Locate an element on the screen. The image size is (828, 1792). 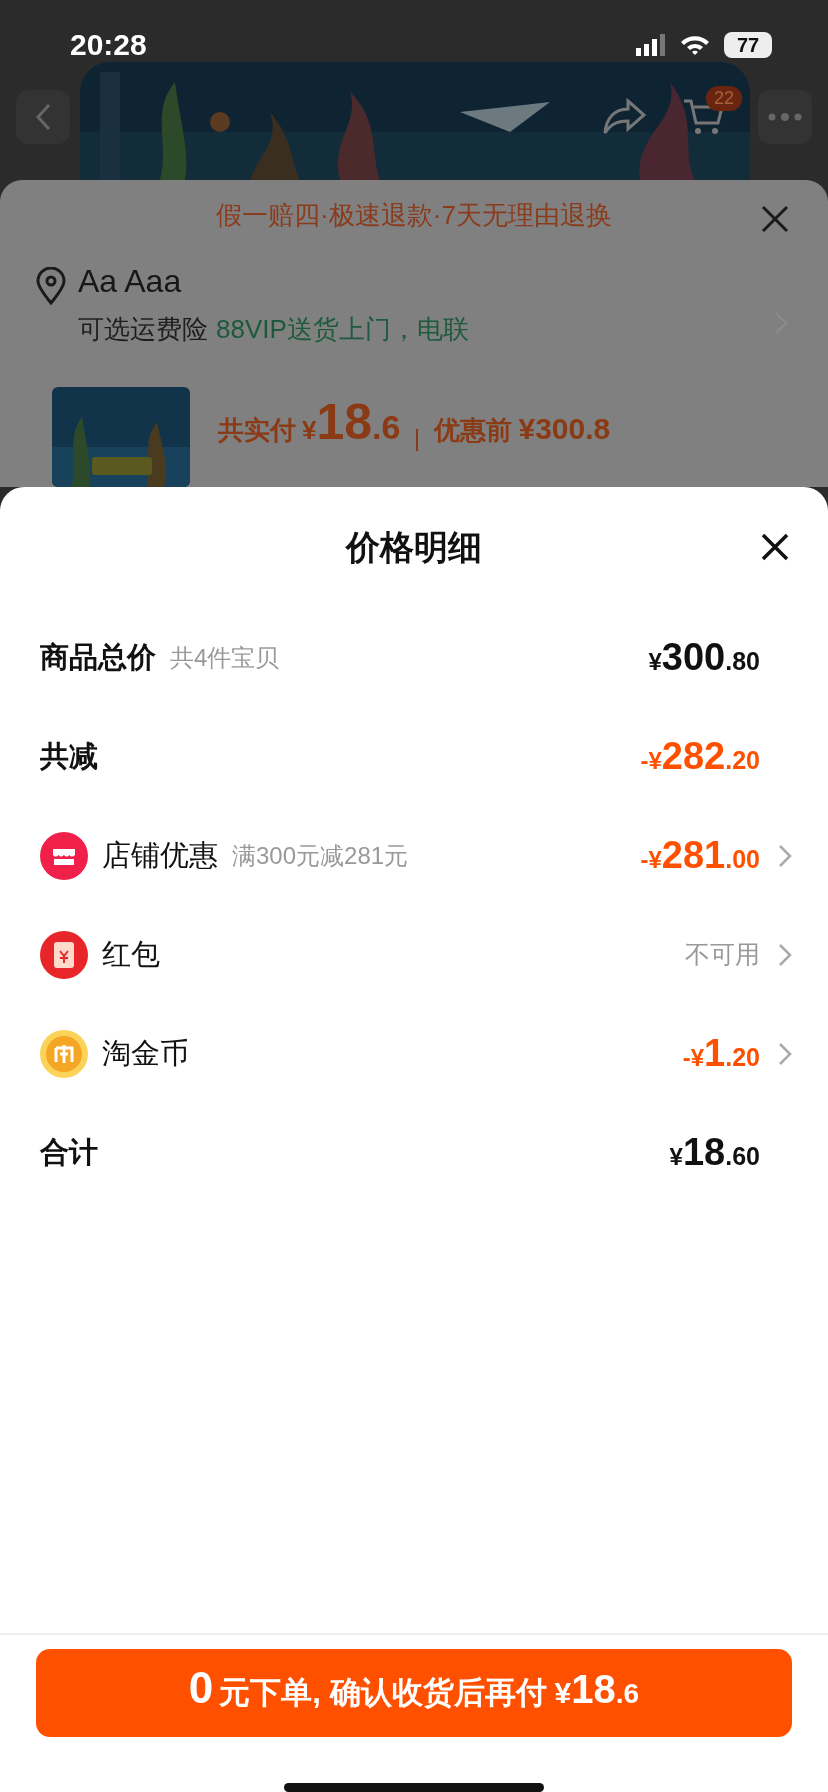
more-icon is located at coordinates (785, 117).